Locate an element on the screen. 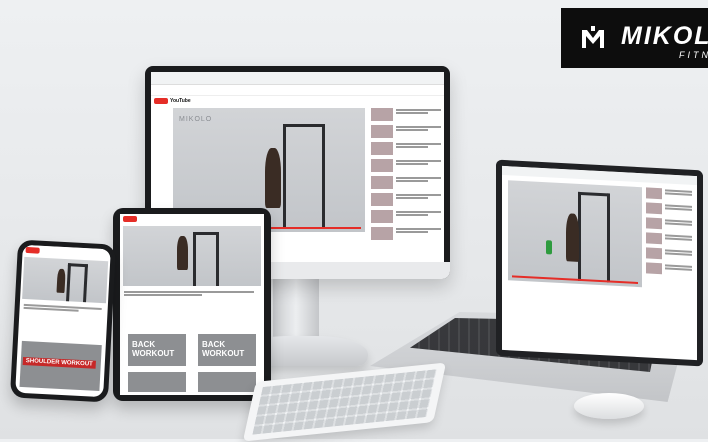  laptop-video-player is located at coordinates (575, 234).